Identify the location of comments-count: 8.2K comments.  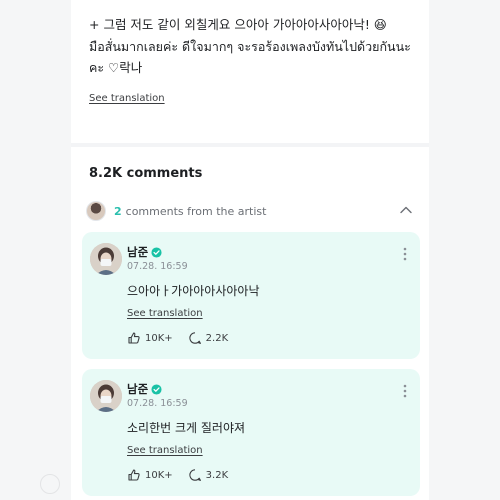
(146, 173).